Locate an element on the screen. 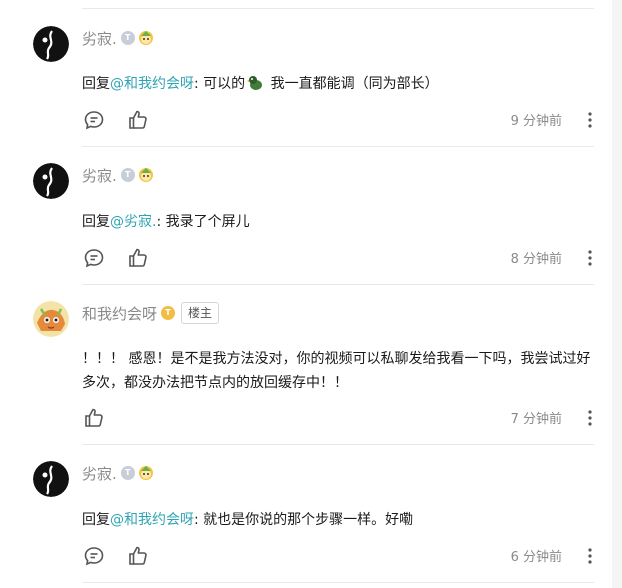 The height and width of the screenshot is (588, 622). comment-actions: 6 分钟前 is located at coordinates (347, 556).